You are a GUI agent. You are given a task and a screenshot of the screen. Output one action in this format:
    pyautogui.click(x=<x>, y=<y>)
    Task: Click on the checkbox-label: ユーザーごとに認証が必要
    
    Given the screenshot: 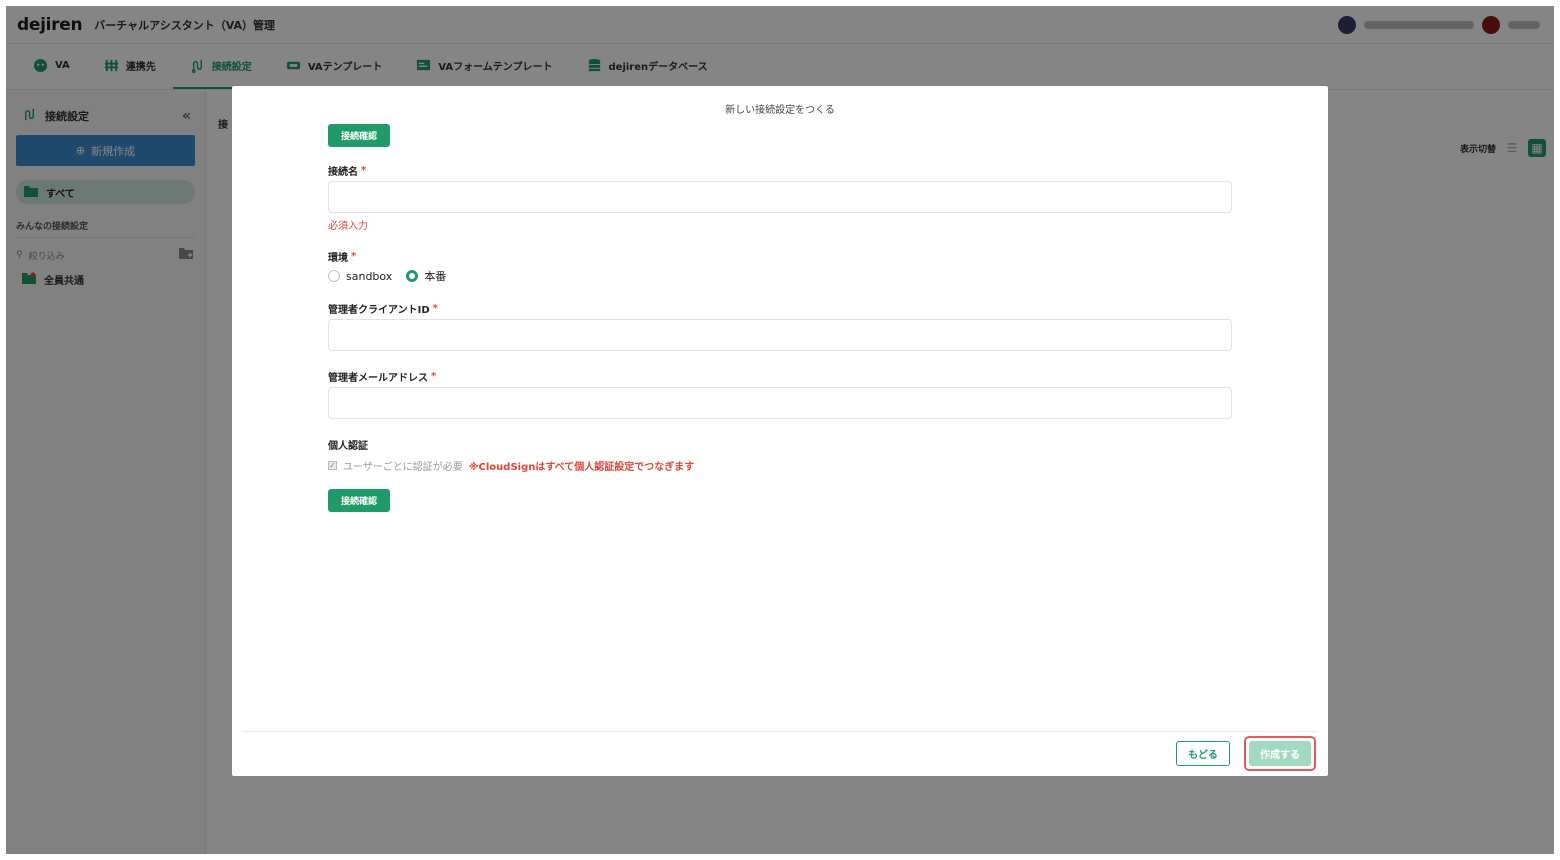 What is the action you would take?
    pyautogui.click(x=403, y=467)
    